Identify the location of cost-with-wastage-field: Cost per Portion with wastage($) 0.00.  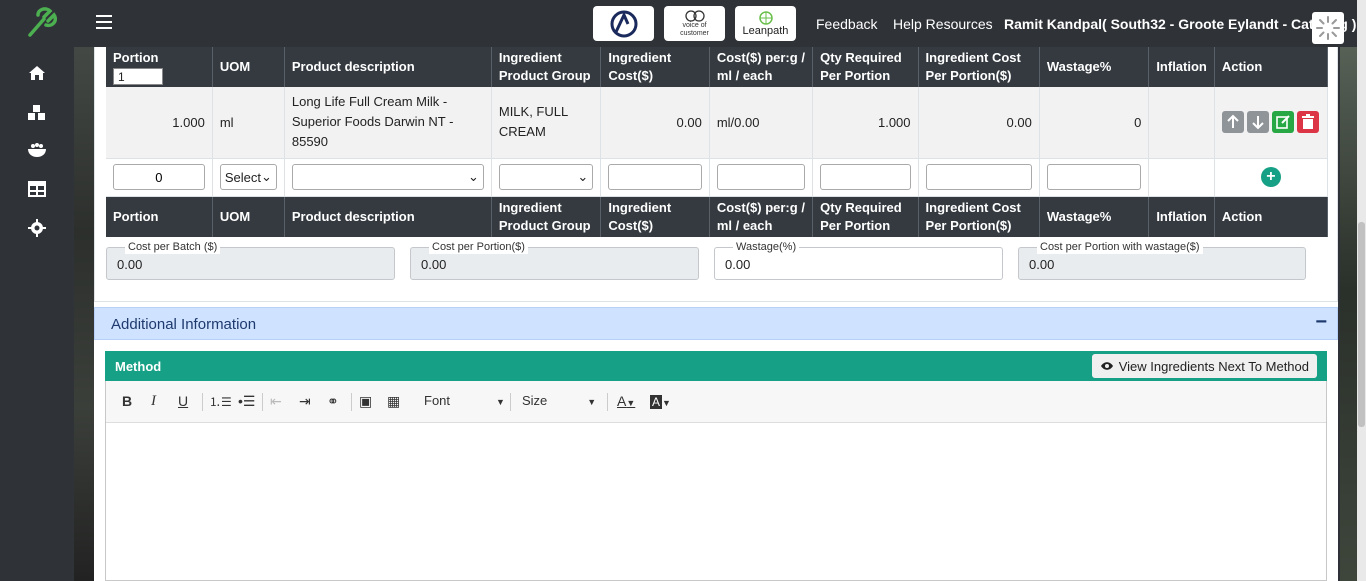
(1162, 260).